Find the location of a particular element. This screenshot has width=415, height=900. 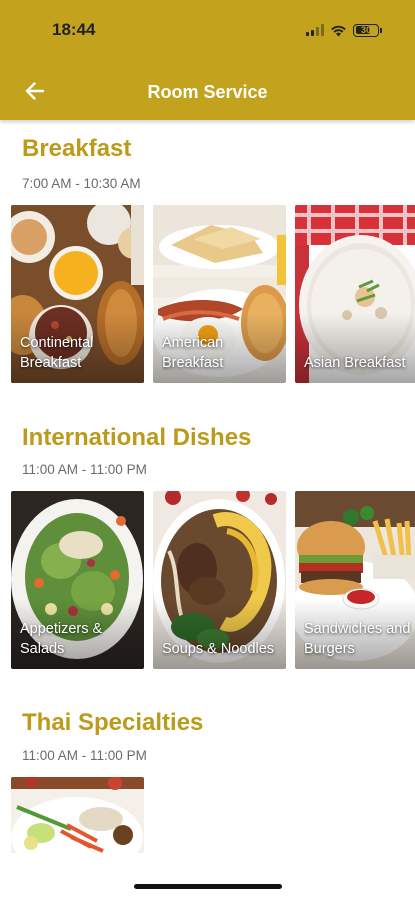

category-carousel is located at coordinates (213, 815).